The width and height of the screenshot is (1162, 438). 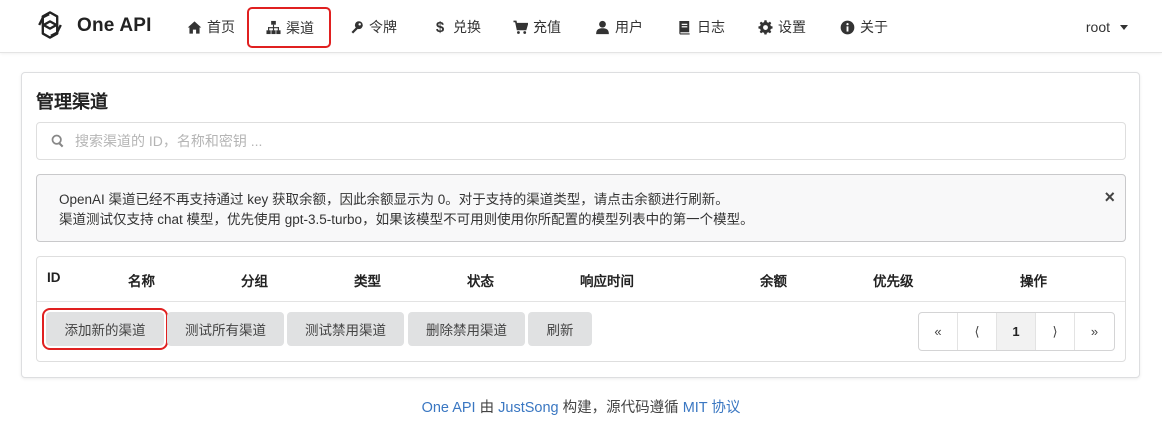 What do you see at coordinates (273, 28) in the screenshot?
I see `sitemap-icon` at bounding box center [273, 28].